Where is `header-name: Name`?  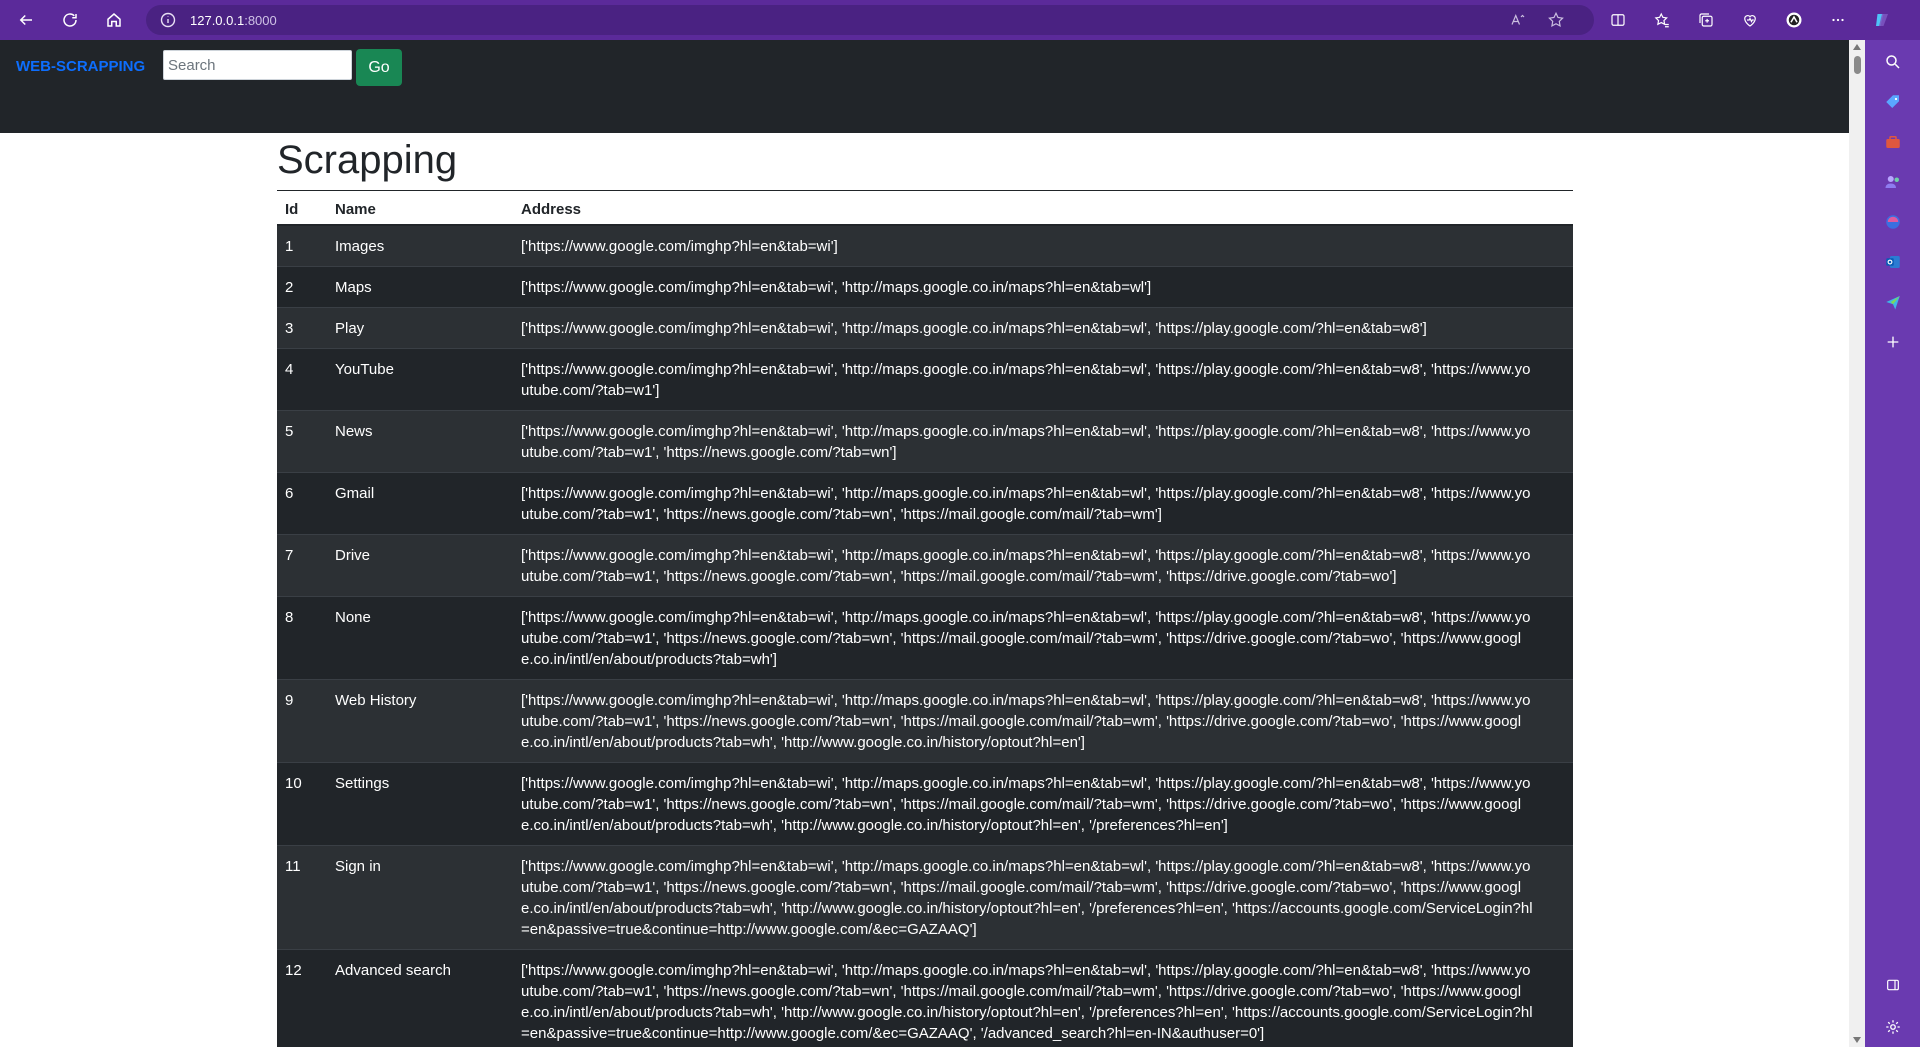
header-name: Name is located at coordinates (420, 208).